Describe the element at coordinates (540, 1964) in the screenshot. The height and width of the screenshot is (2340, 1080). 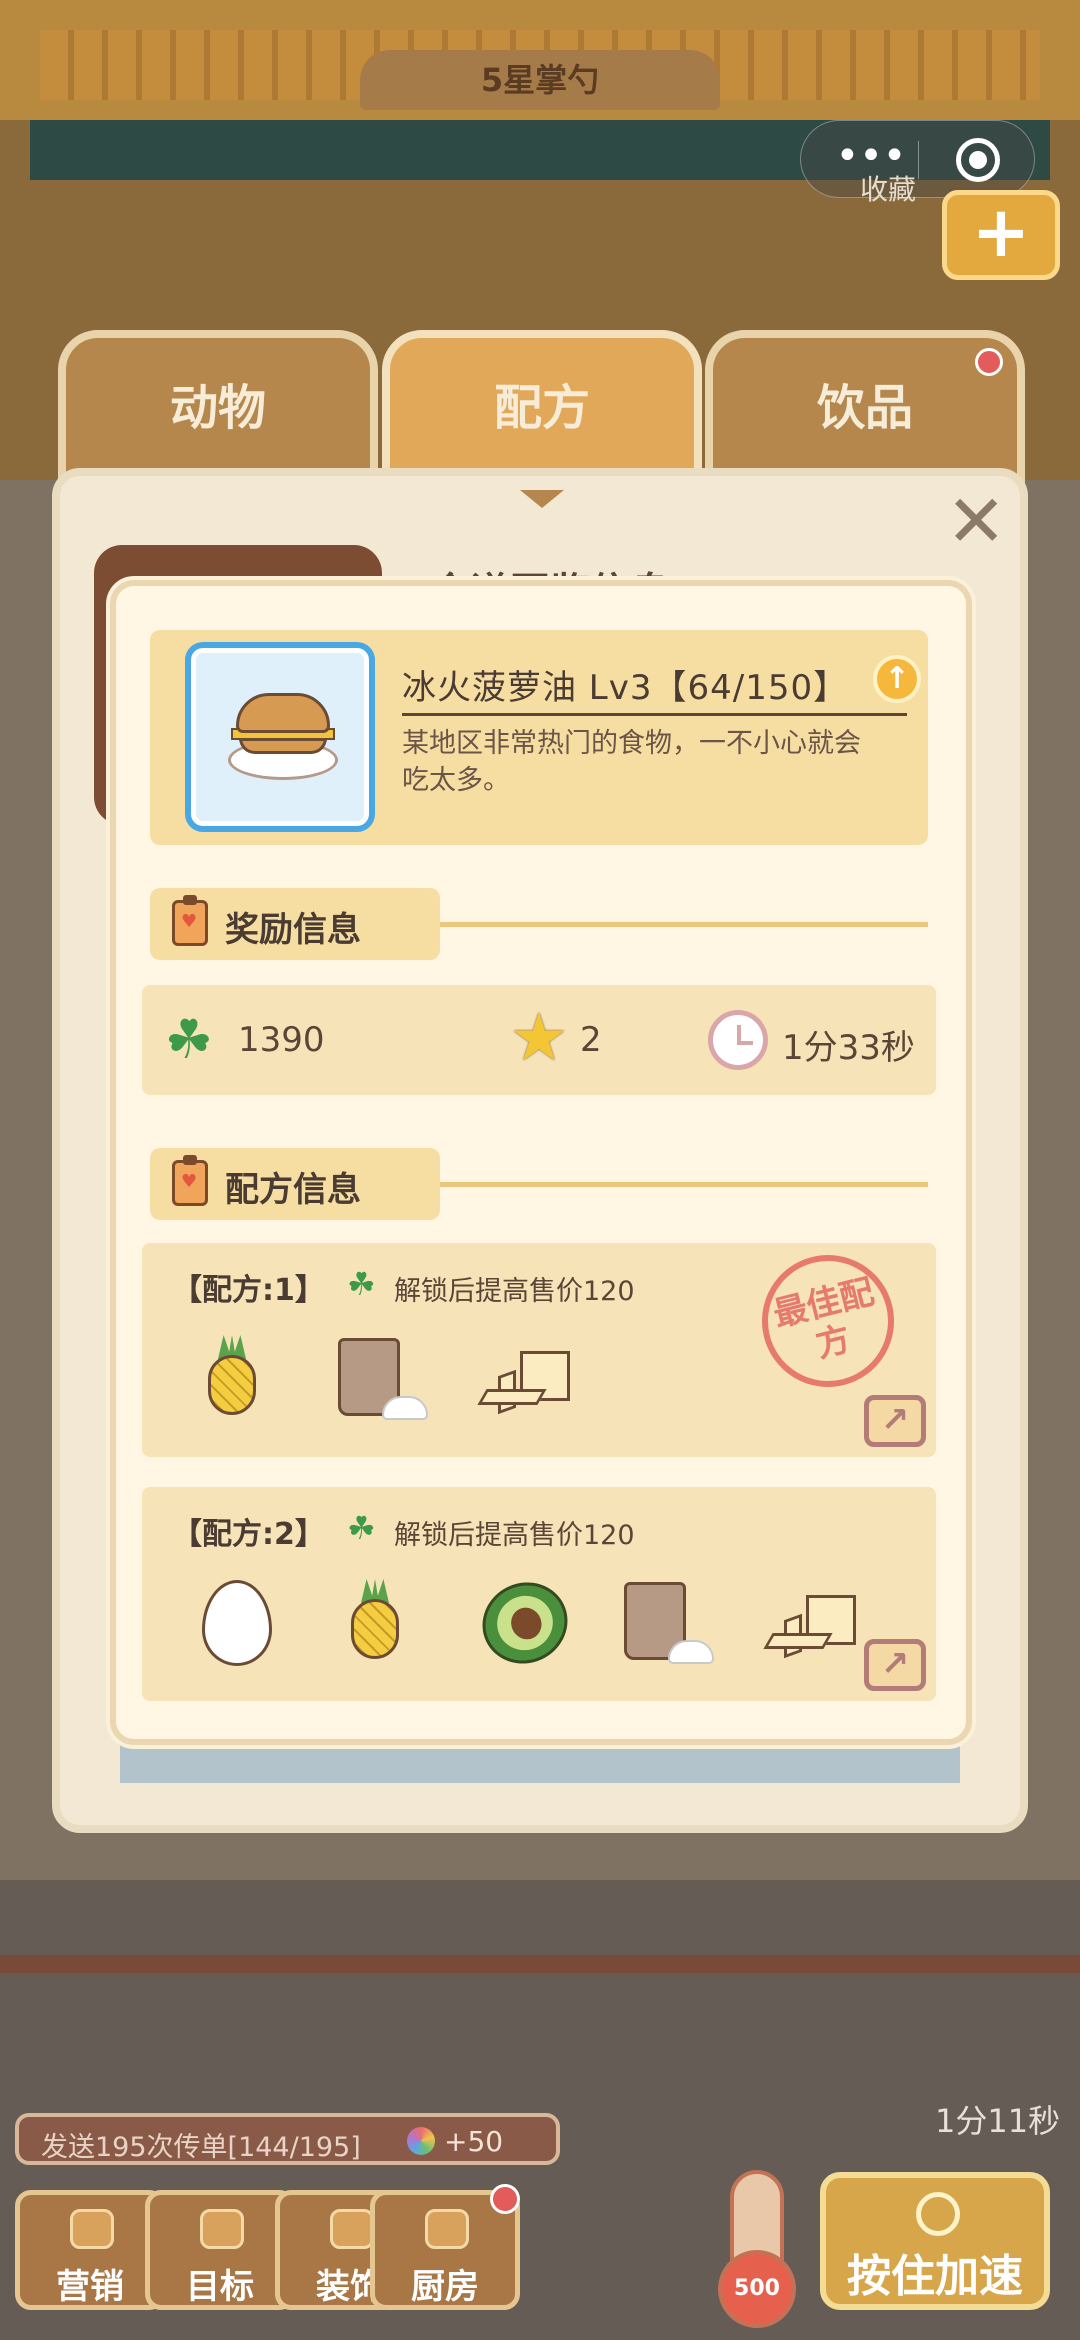
I see `floor-band` at that location.